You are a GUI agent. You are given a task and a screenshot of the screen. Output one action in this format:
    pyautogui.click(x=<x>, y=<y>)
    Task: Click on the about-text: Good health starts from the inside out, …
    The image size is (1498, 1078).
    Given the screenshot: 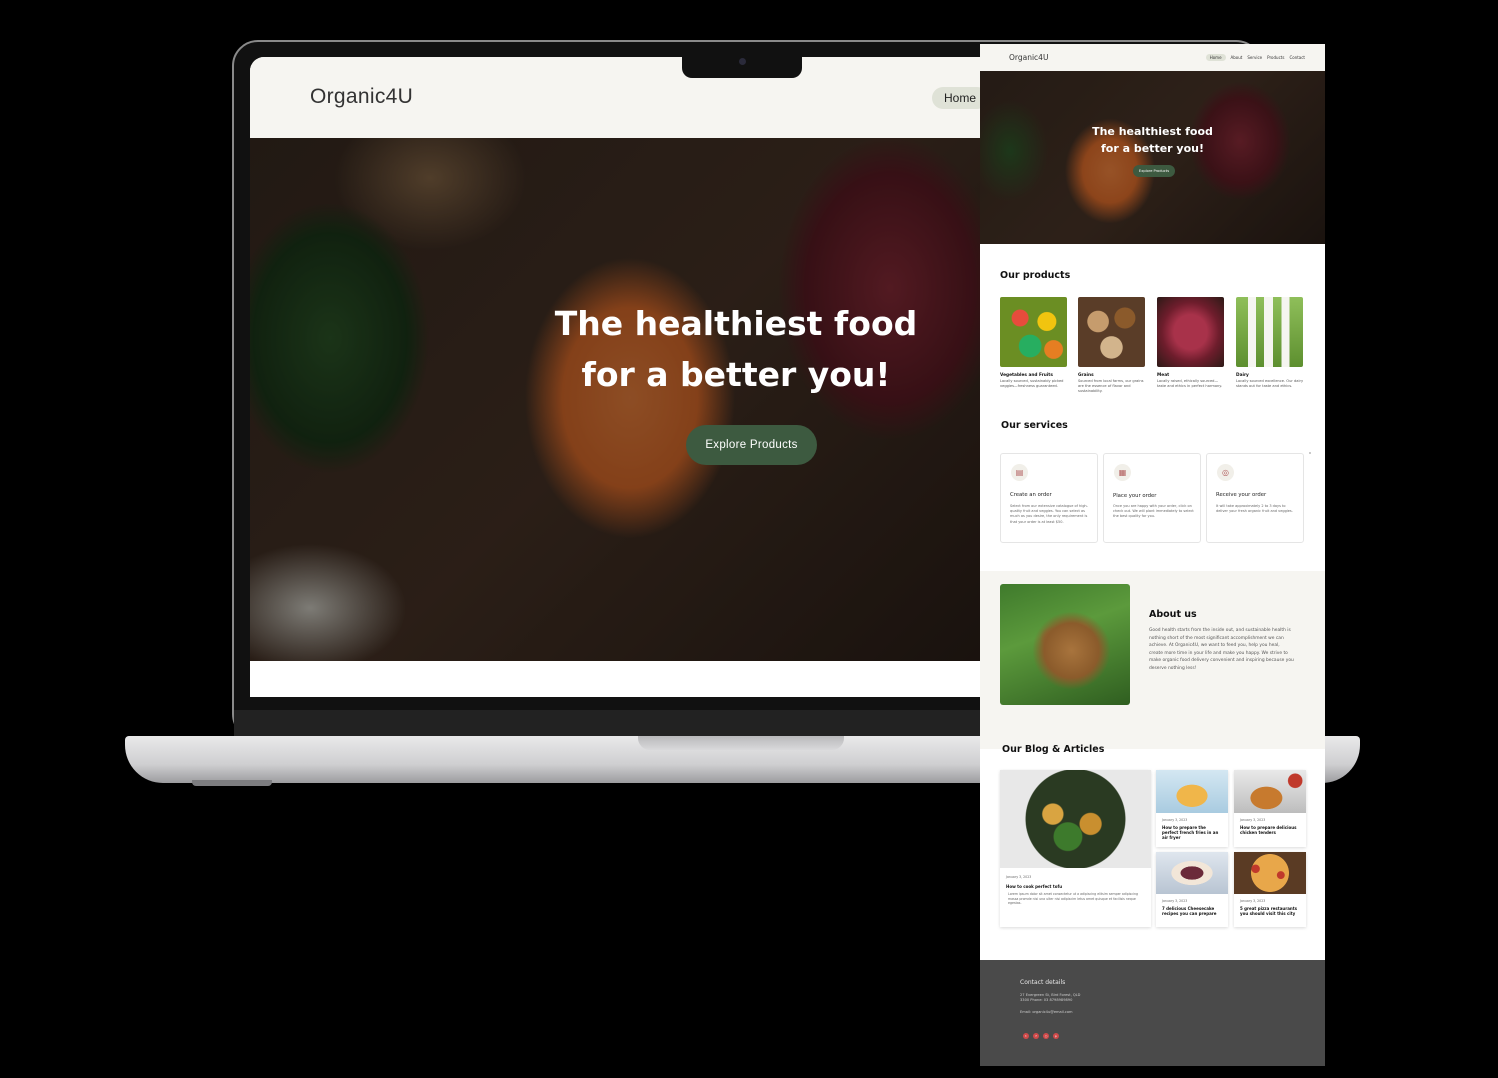 What is the action you would take?
    pyautogui.click(x=1221, y=649)
    